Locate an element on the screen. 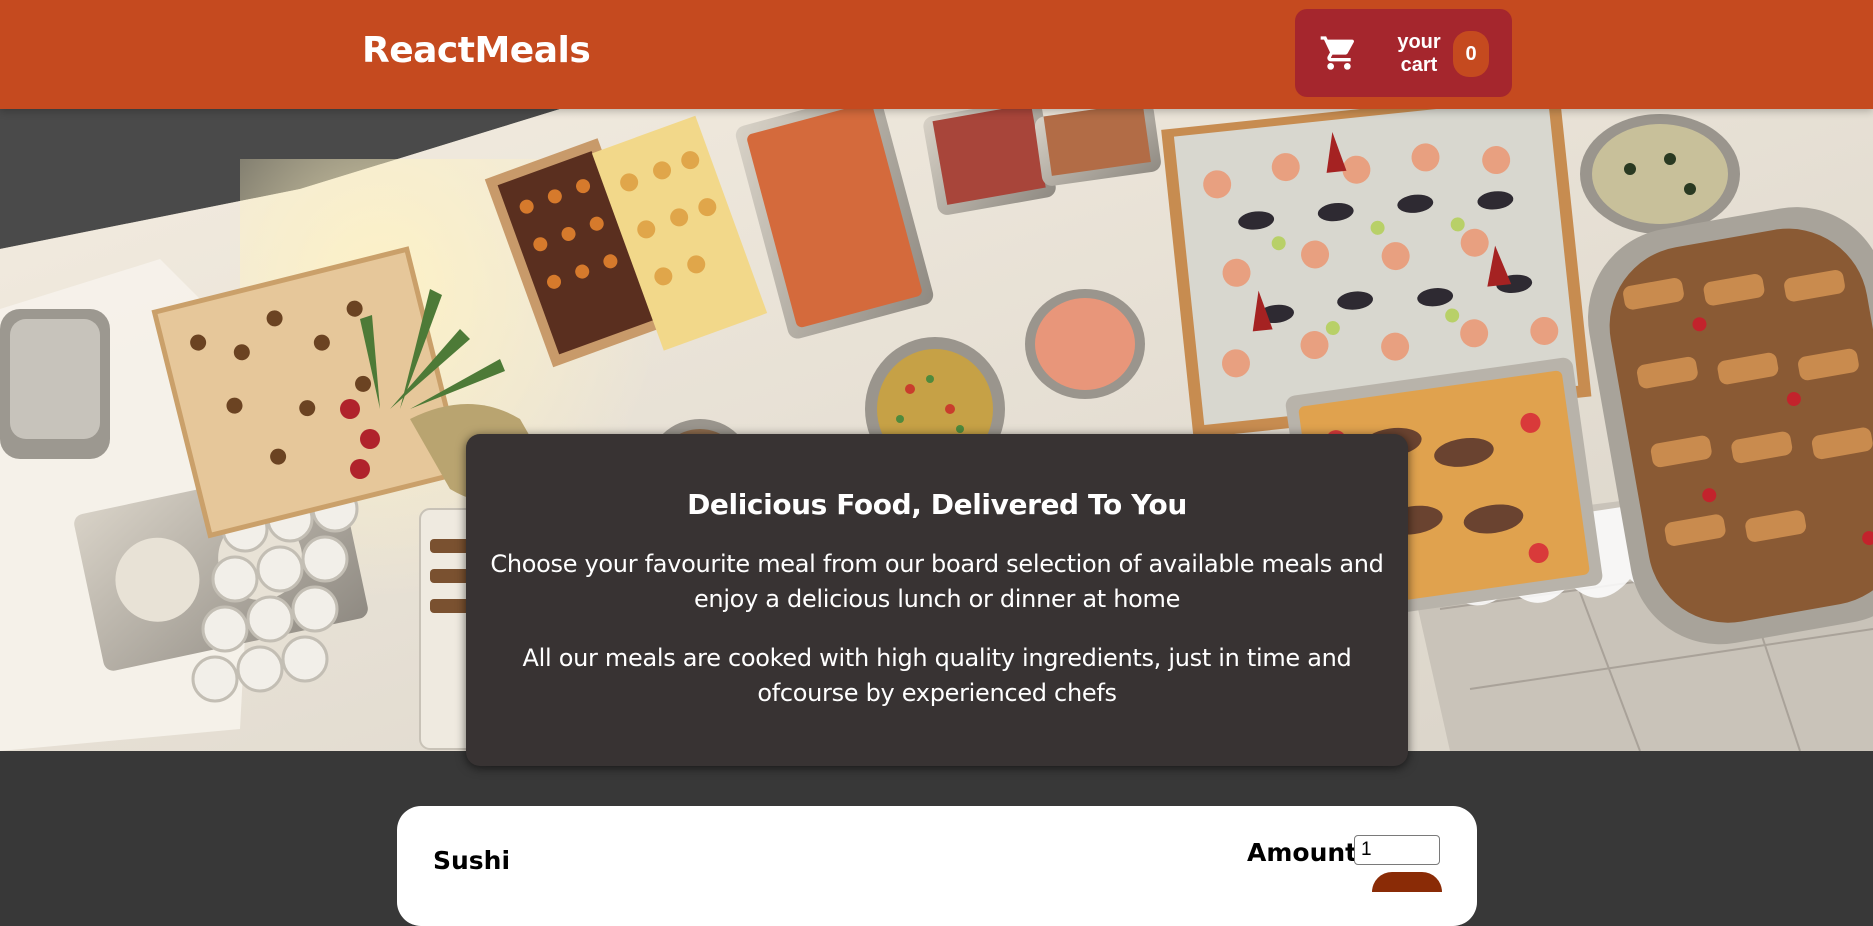 Image resolution: width=1873 pixels, height=926 pixels. available-meals-card: Sushi Amount is located at coordinates (937, 866).